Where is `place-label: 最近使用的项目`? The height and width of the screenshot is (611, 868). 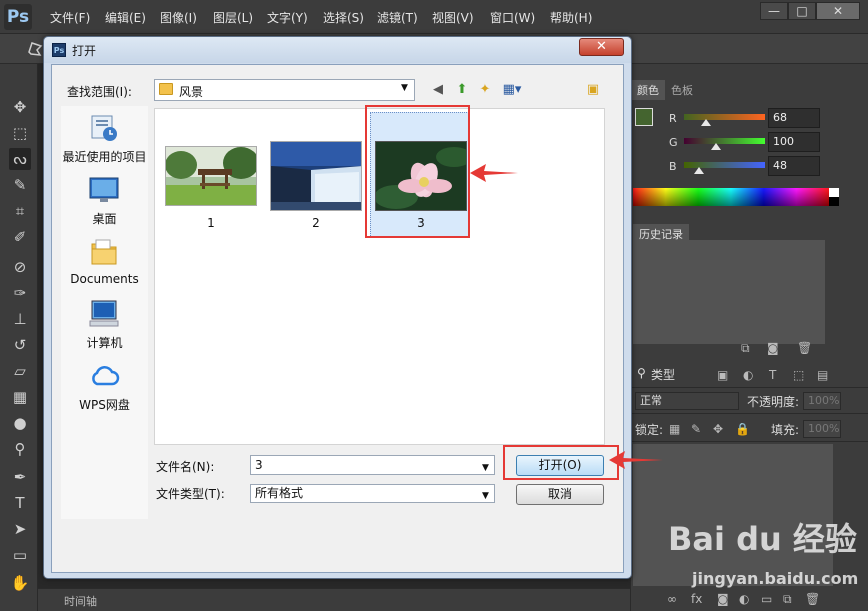
place-label: 最近使用的项目 is located at coordinates (104, 157).